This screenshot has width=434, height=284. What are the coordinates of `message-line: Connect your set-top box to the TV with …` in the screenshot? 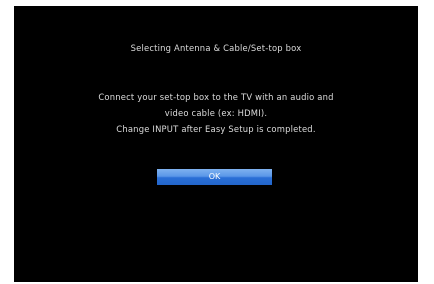 It's located at (216, 97).